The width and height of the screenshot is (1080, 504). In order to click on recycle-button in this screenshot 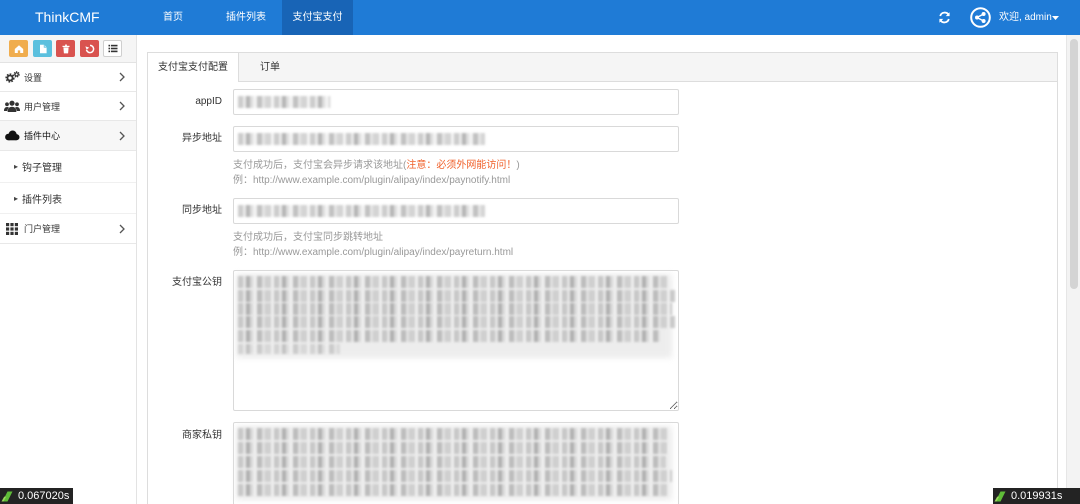, I will do `click(89, 48)`.